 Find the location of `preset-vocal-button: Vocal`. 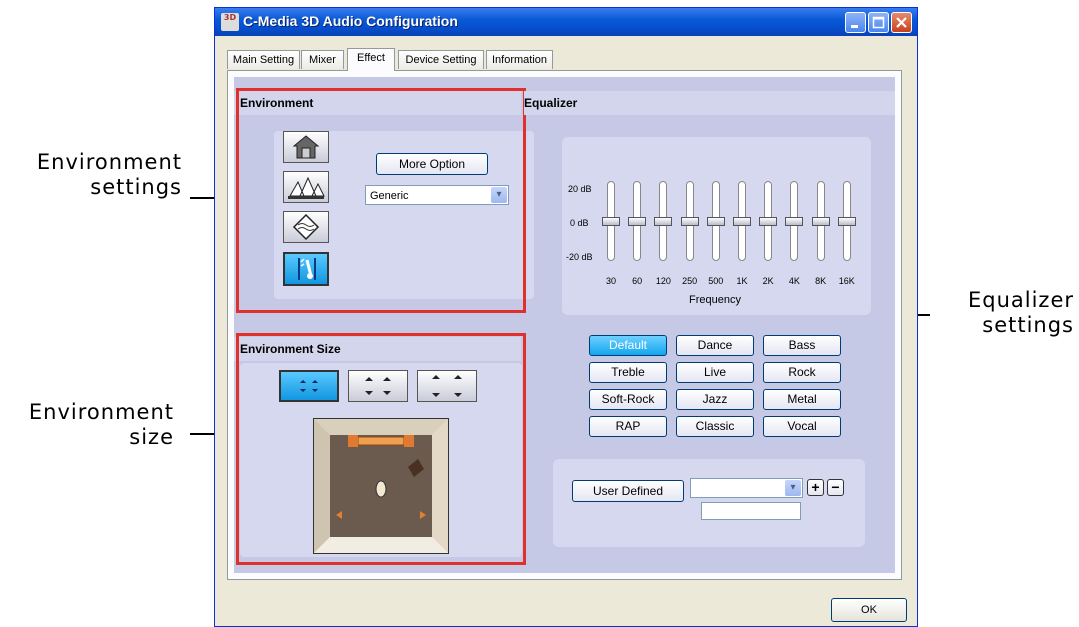

preset-vocal-button: Vocal is located at coordinates (802, 426).